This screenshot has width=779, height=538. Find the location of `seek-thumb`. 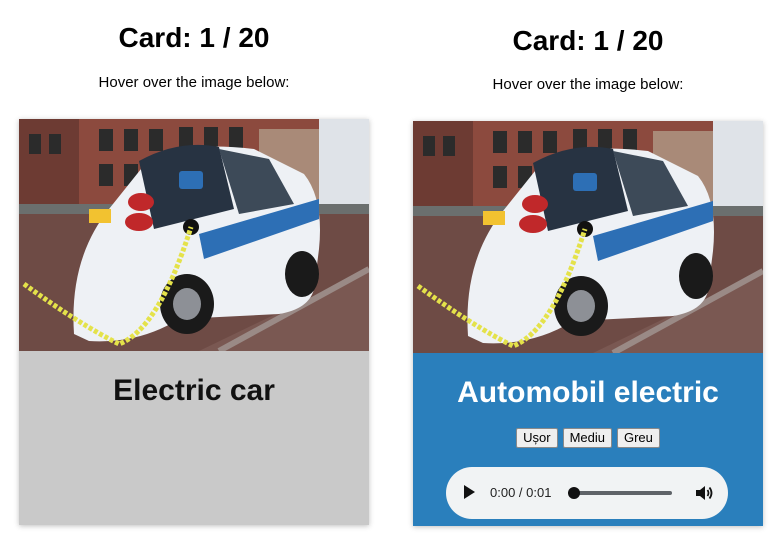

seek-thumb is located at coordinates (574, 493).